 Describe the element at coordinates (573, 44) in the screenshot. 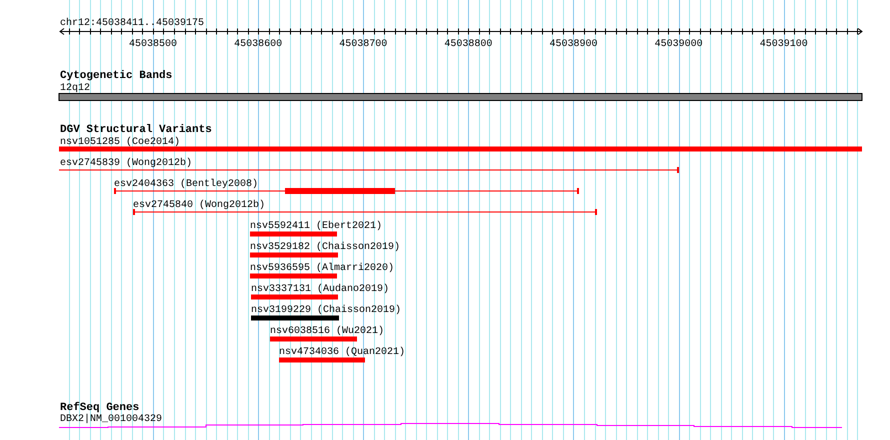

I see `tick-label: 45038900` at that location.